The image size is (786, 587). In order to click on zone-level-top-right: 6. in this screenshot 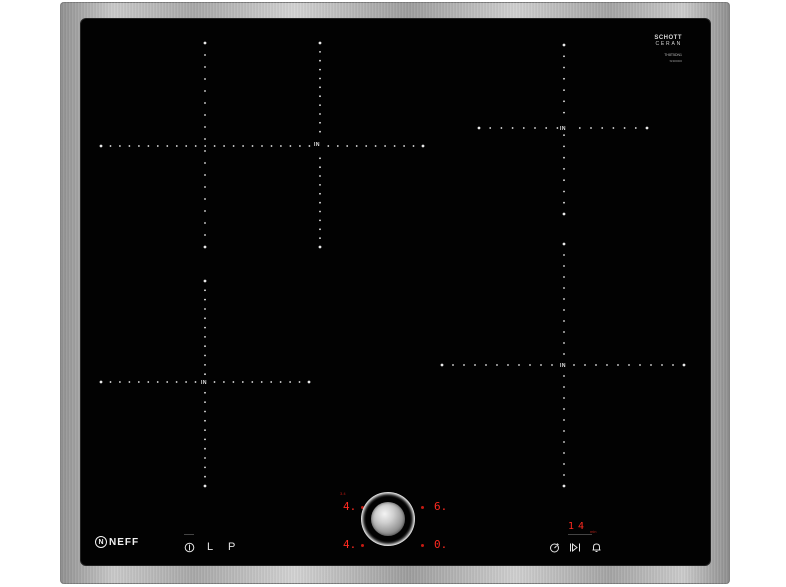, I will do `click(441, 506)`.